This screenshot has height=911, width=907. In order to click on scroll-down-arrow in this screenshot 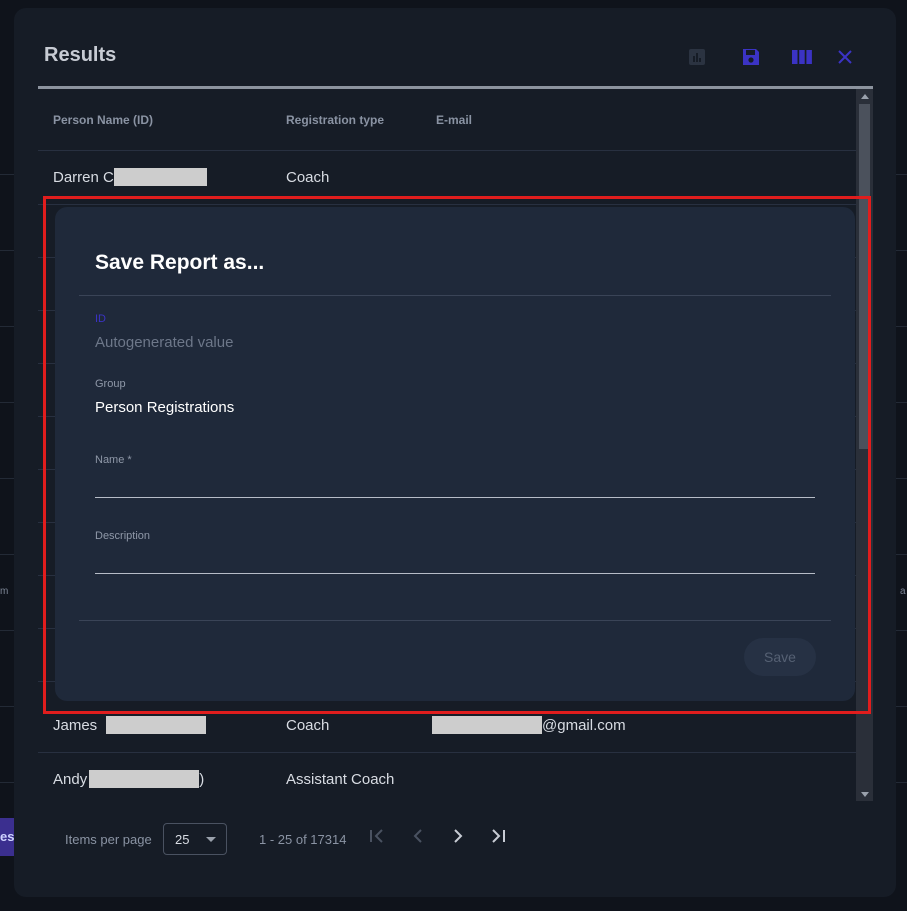, I will do `click(865, 794)`.